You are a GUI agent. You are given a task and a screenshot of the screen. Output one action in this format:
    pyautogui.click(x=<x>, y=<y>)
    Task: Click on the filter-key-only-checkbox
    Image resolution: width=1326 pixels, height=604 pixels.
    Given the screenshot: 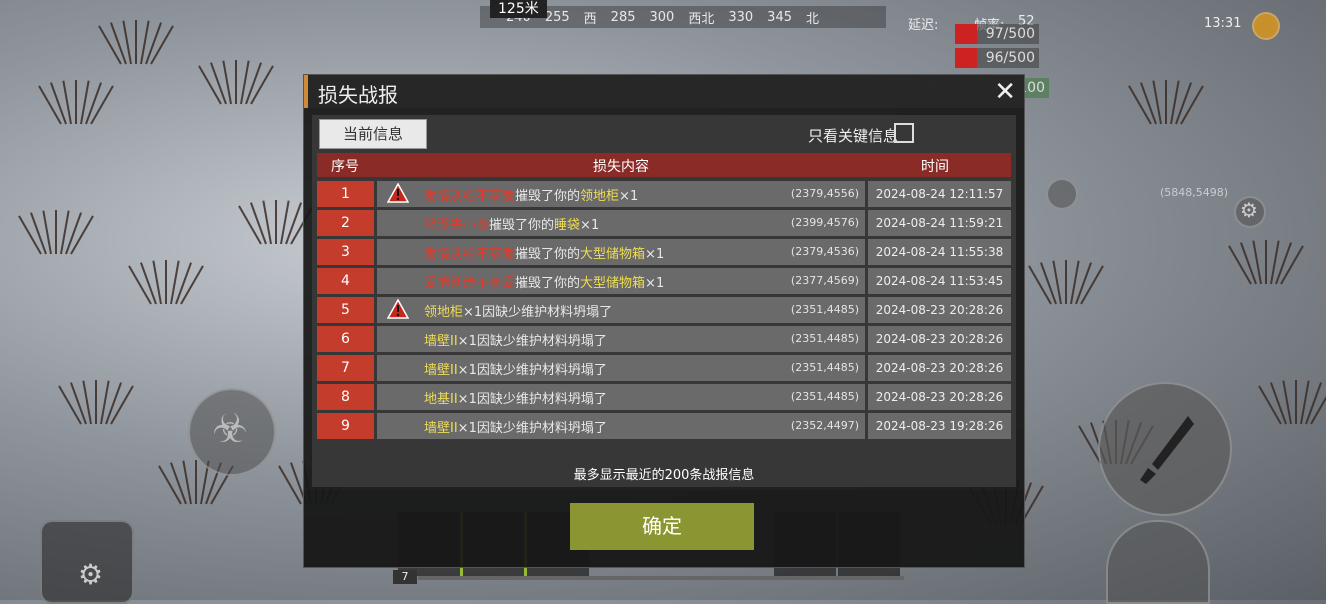 What is the action you would take?
    pyautogui.click(x=904, y=133)
    